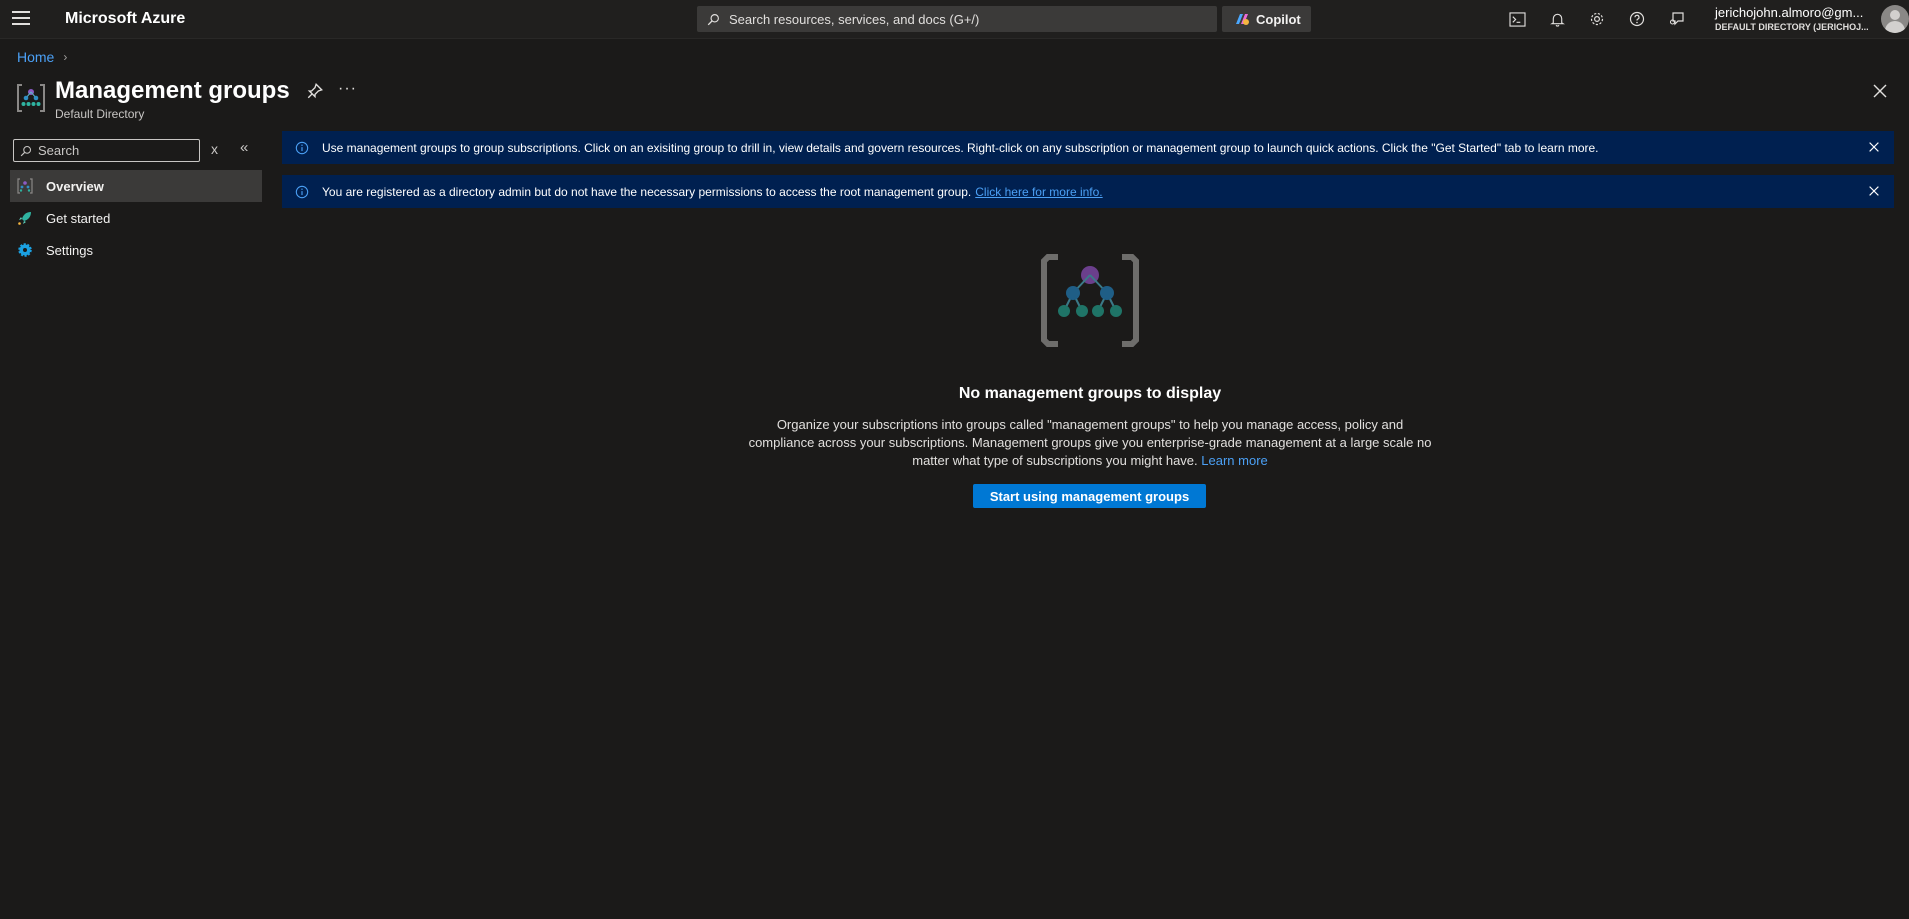 This screenshot has width=1909, height=919. Describe the element at coordinates (1597, 19) in the screenshot. I see `settings-gear-icon` at that location.